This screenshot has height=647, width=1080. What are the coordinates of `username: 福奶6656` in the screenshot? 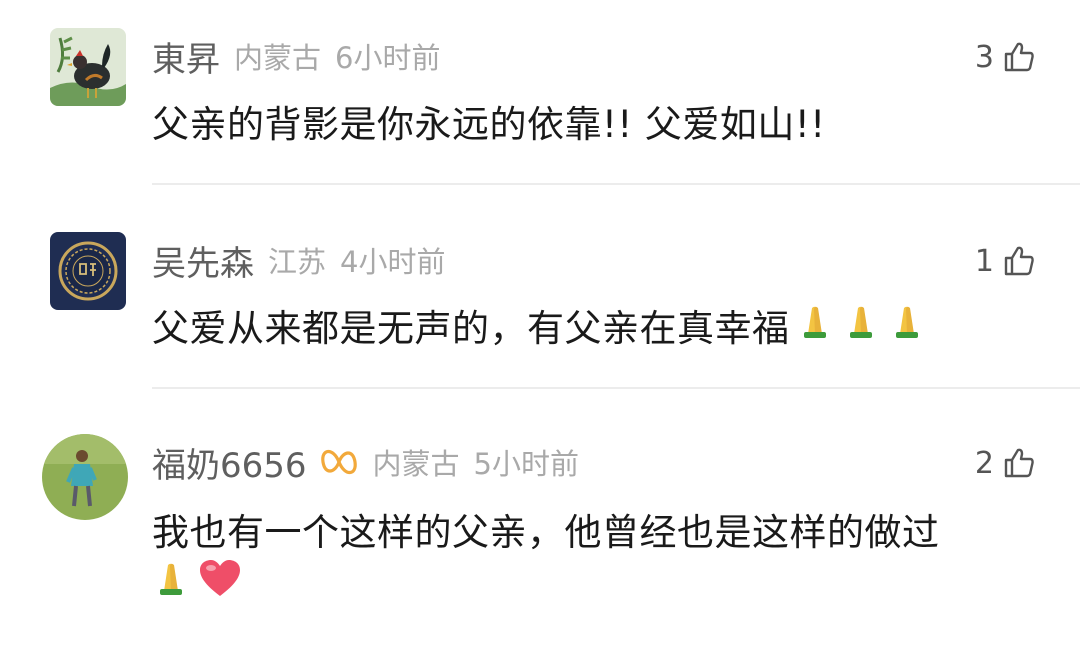 It's located at (229, 462).